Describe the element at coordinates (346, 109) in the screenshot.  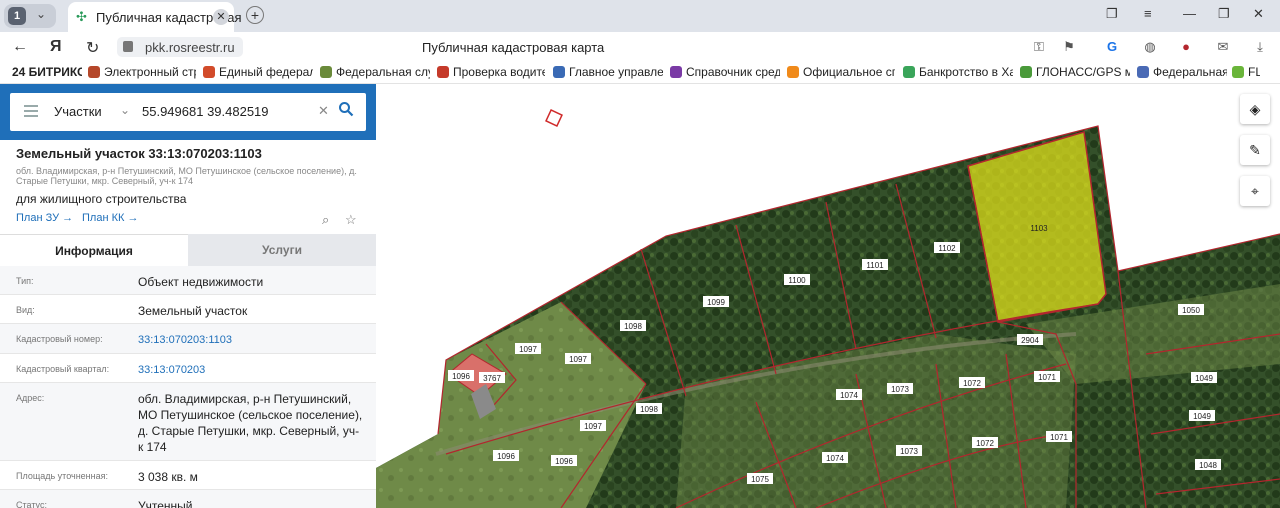
I see `search-icon` at that location.